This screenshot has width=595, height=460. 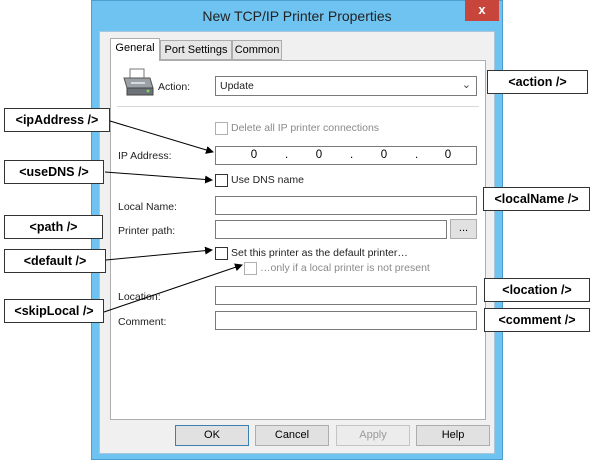 What do you see at coordinates (54, 311) in the screenshot?
I see `annotation-skiplocal: <skipLocal />` at bounding box center [54, 311].